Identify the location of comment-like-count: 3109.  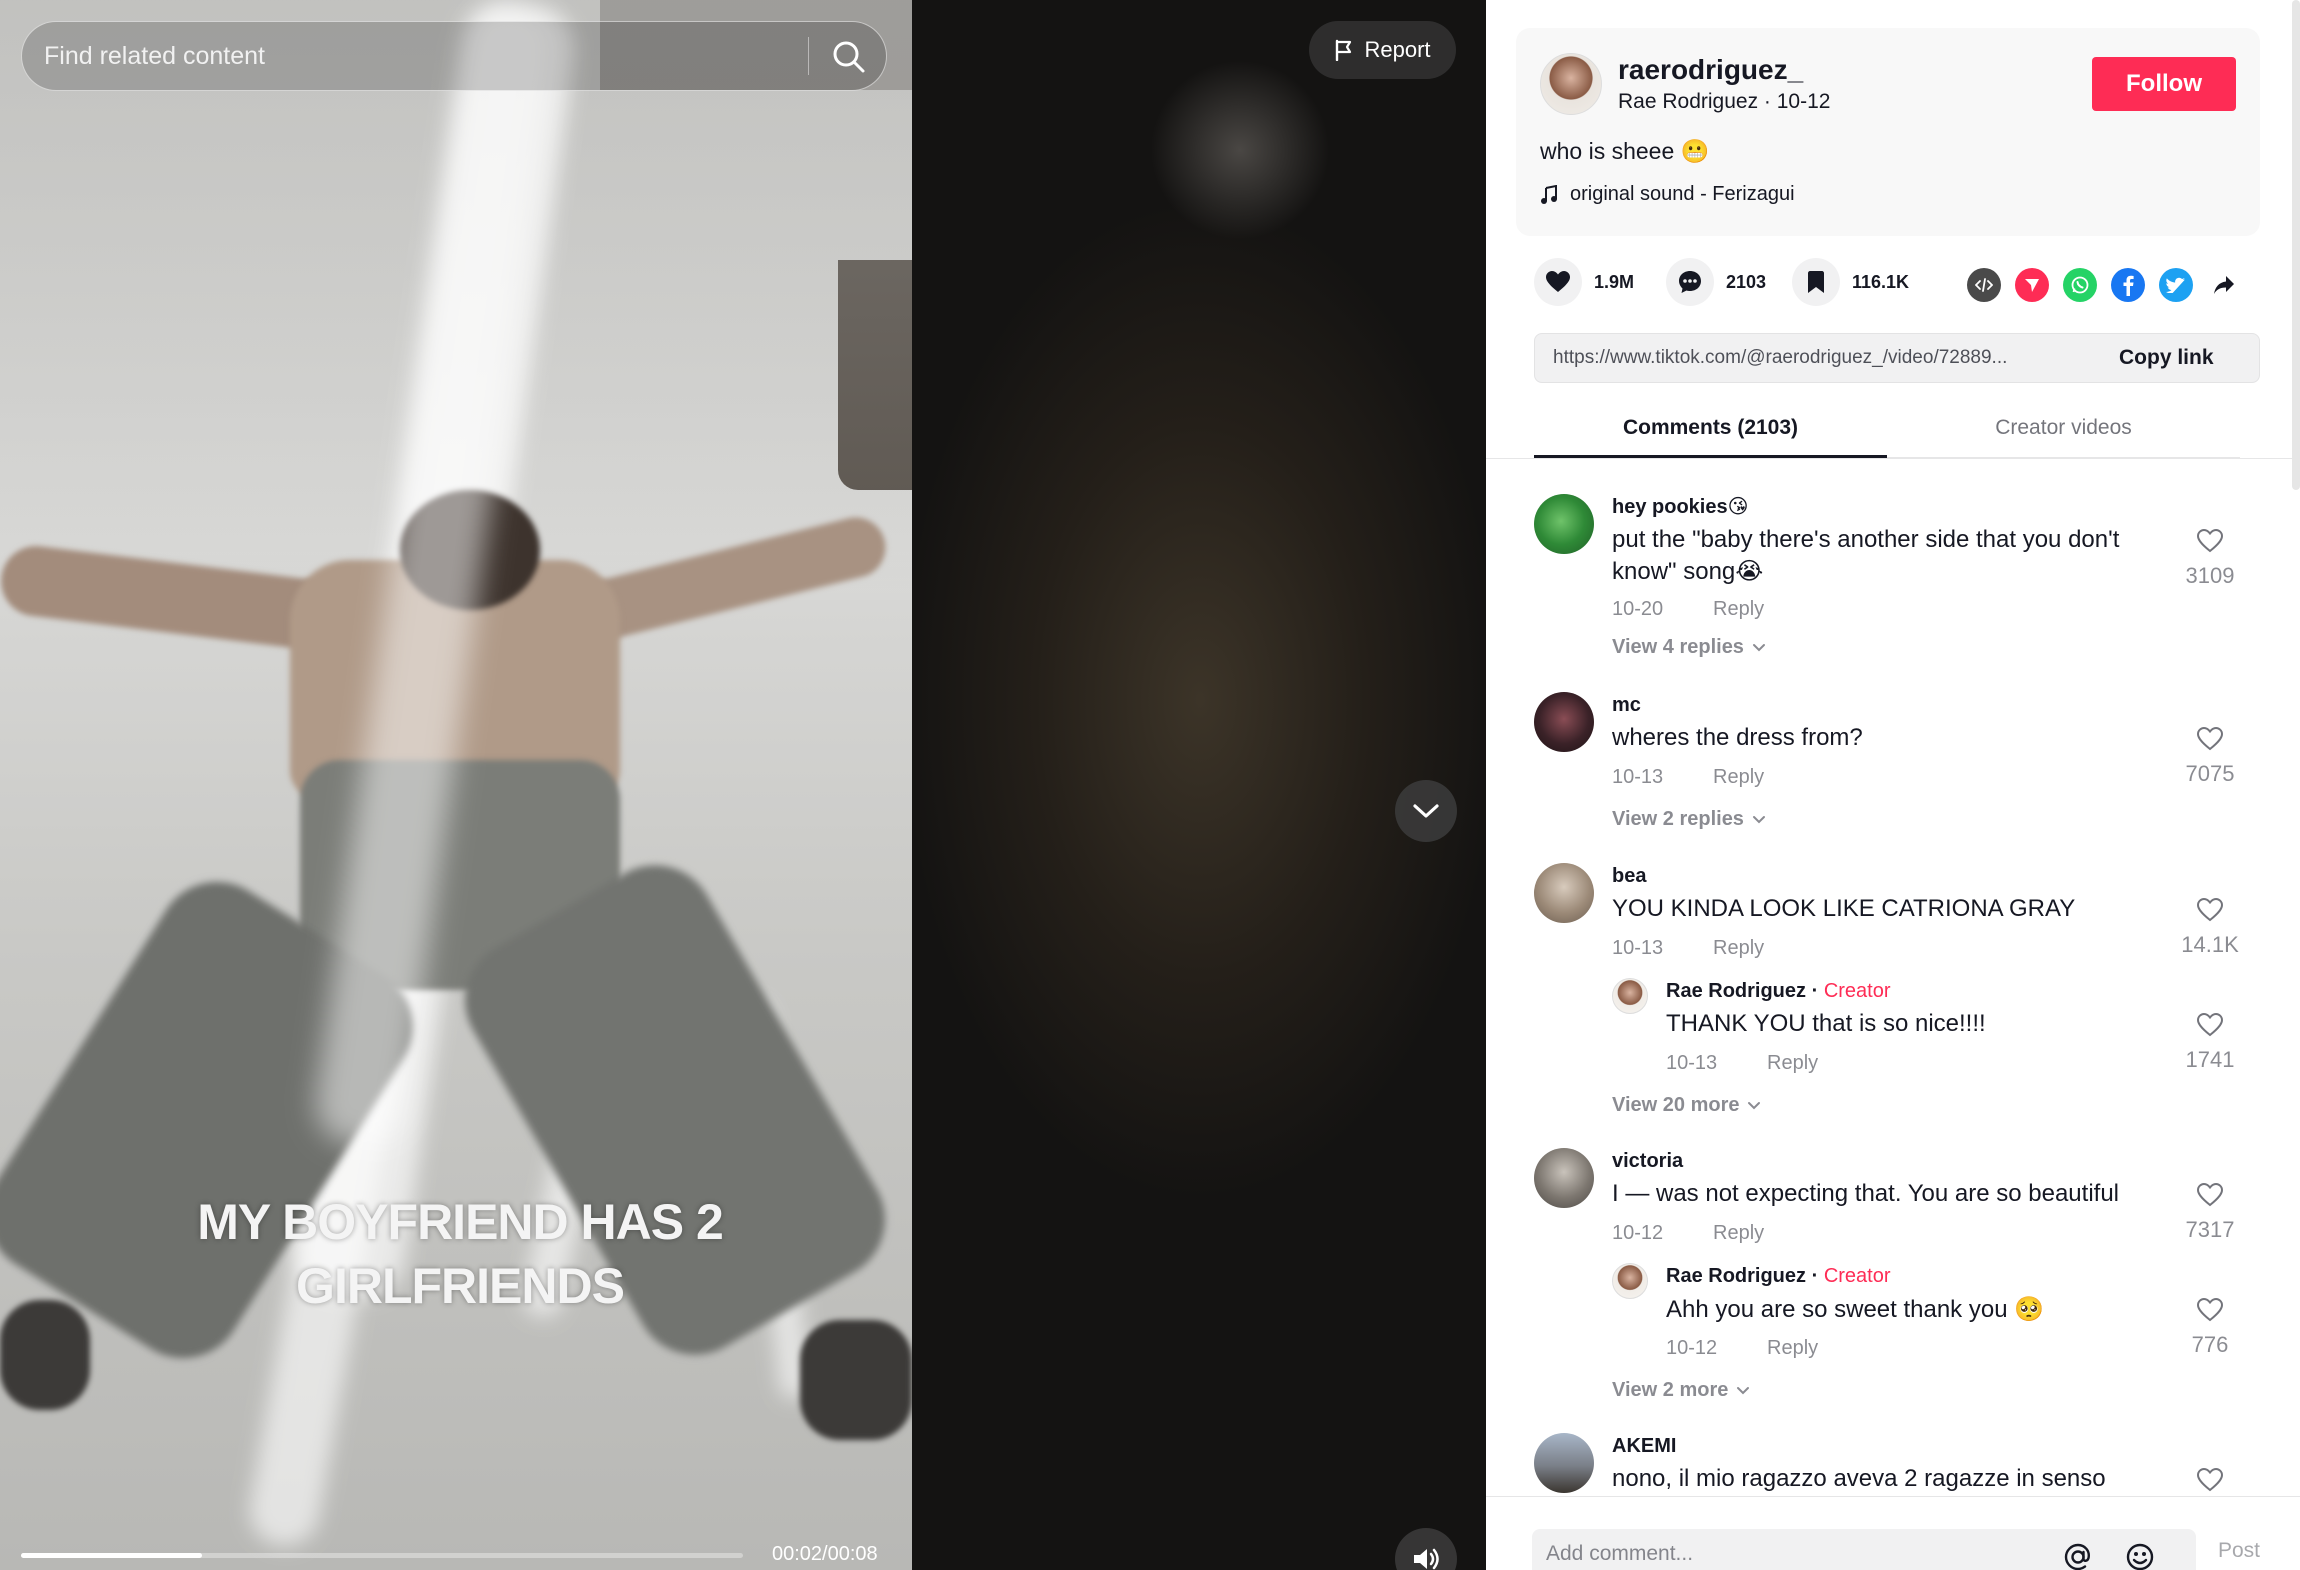
(2210, 575).